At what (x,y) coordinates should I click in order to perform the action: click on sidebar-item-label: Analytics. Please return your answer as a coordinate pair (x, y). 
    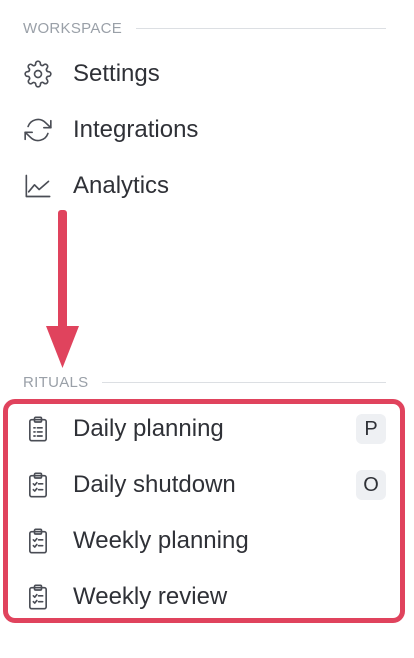
    Looking at the image, I should click on (121, 185).